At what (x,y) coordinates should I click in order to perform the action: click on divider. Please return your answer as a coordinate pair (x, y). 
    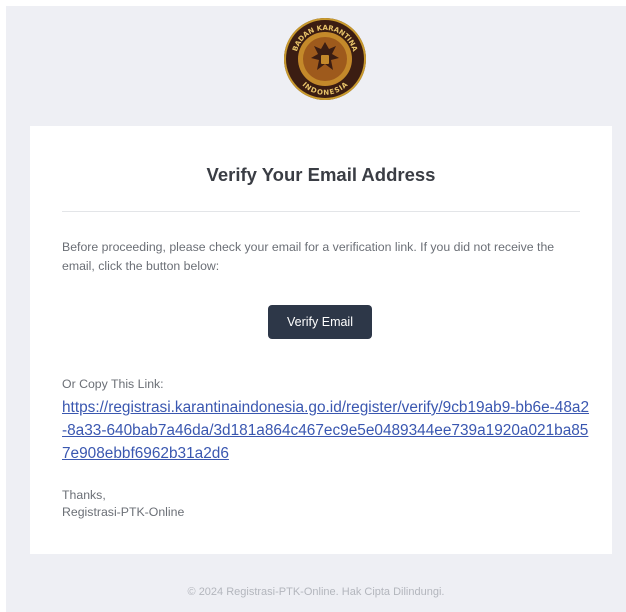
    Looking at the image, I should click on (321, 211).